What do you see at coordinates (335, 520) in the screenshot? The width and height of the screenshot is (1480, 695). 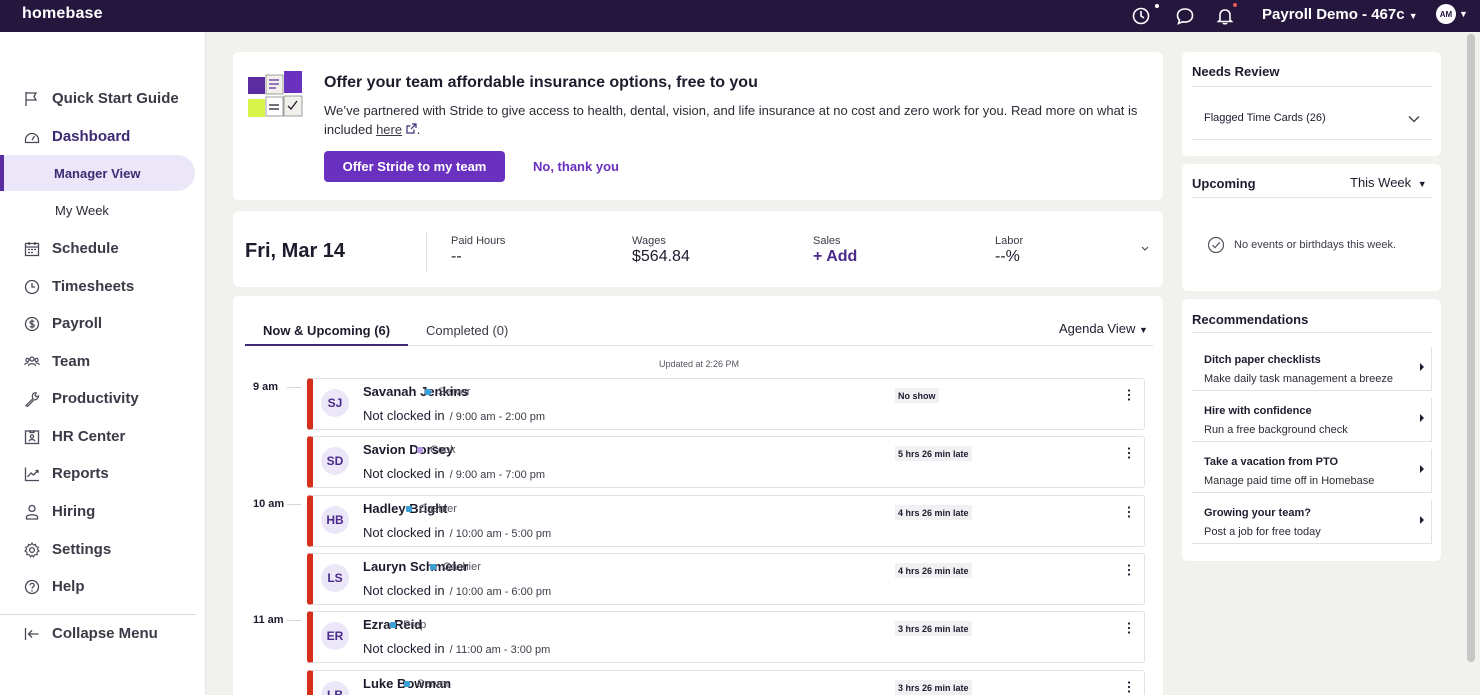 I see `employee-avatar: HB` at bounding box center [335, 520].